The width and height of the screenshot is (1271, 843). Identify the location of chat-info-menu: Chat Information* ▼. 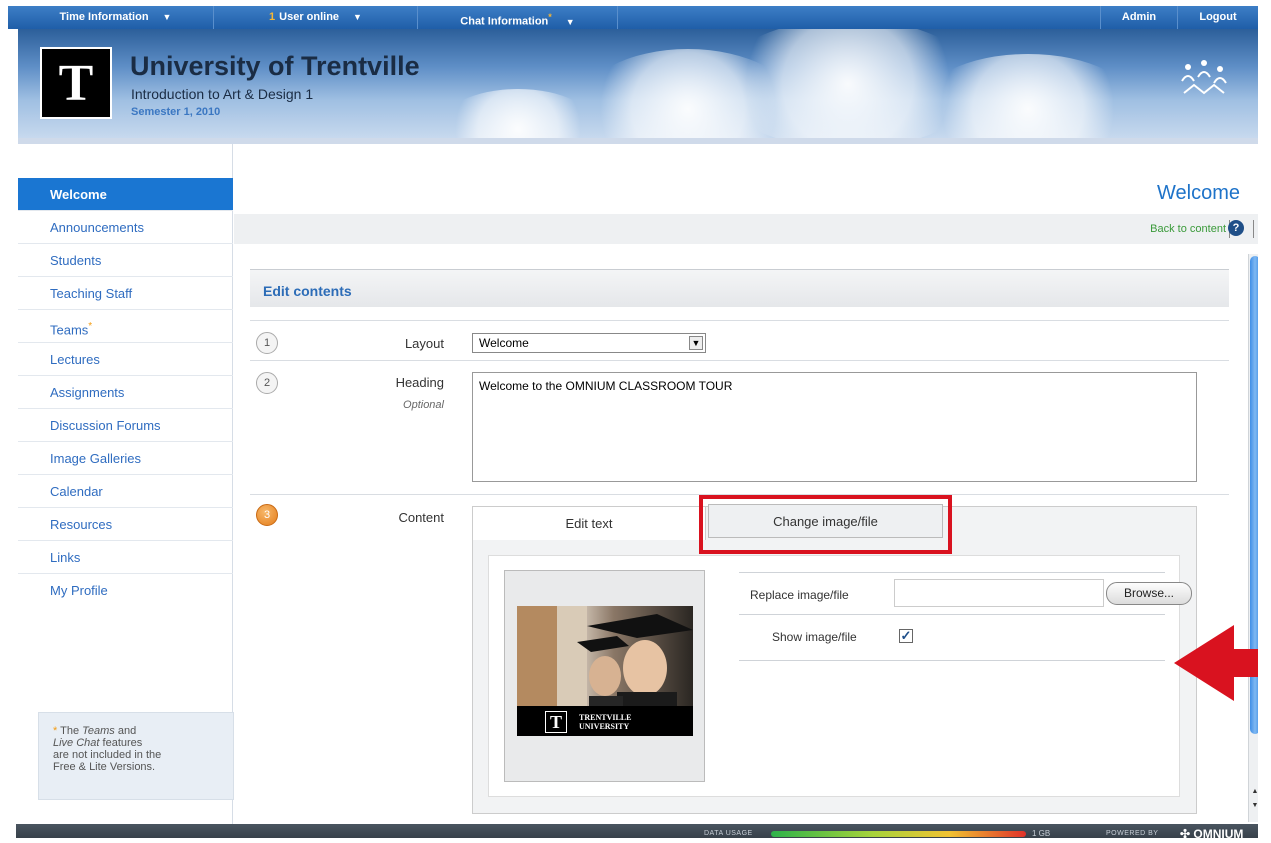
(518, 17).